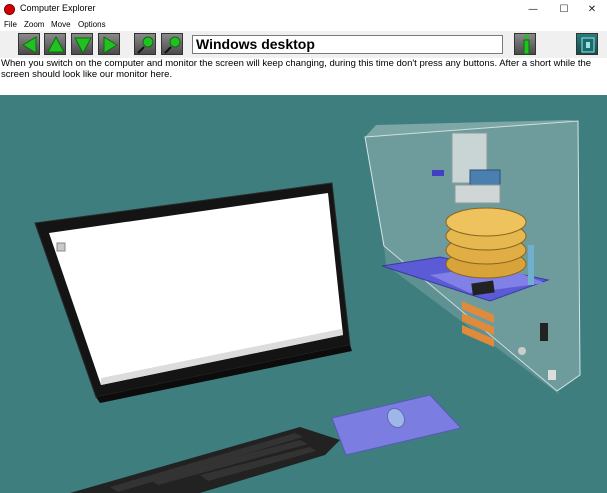  I want to click on zoom-in-icon, so click(145, 45).